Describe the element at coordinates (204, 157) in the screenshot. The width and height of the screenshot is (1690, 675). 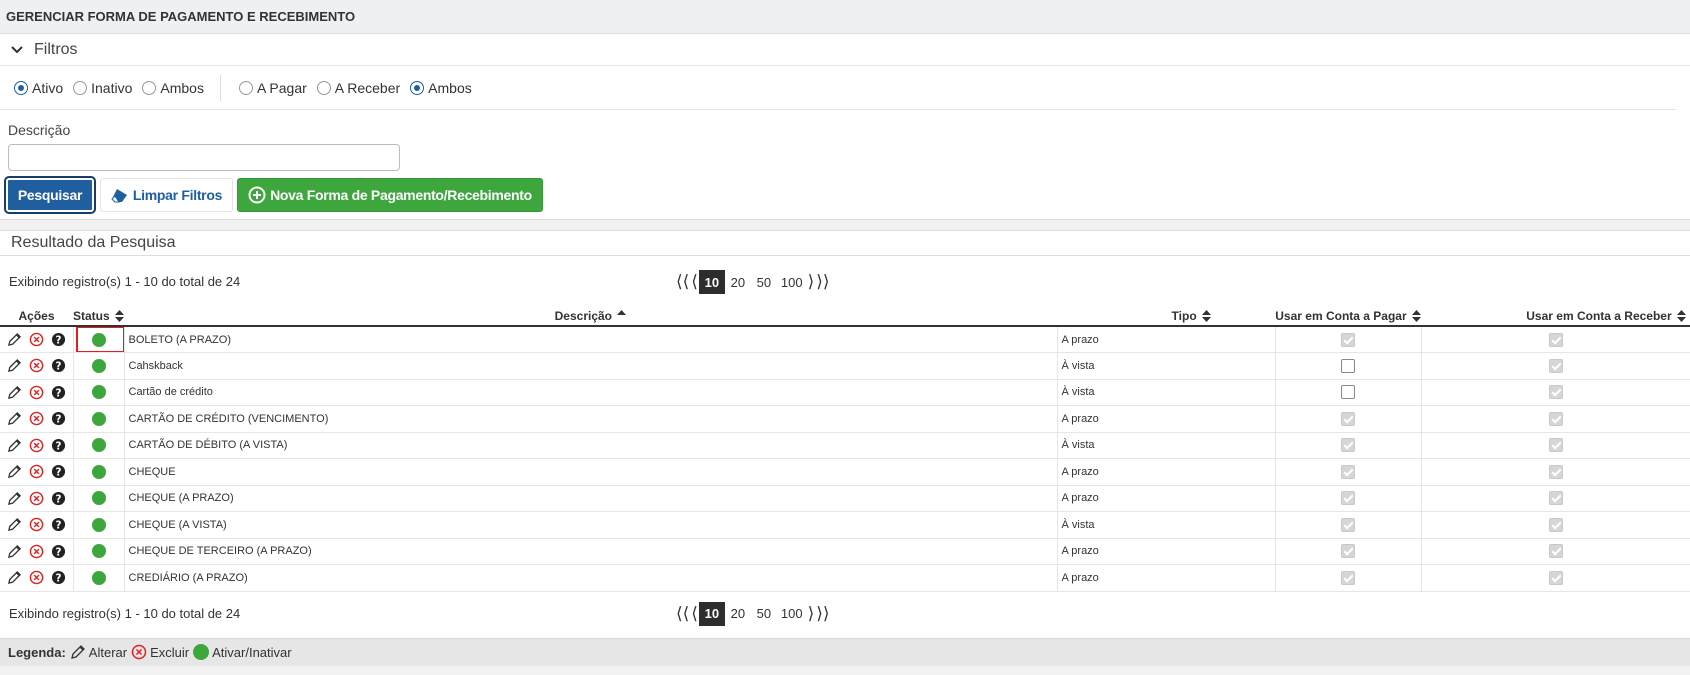
I see `description-input` at that location.